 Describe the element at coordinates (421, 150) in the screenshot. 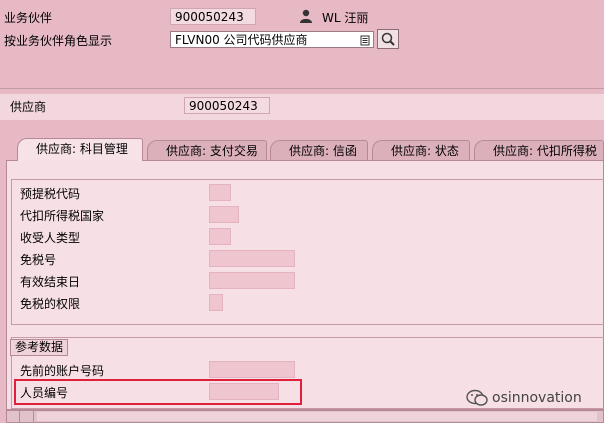

I see `tab-status: 供应商: 状态` at that location.